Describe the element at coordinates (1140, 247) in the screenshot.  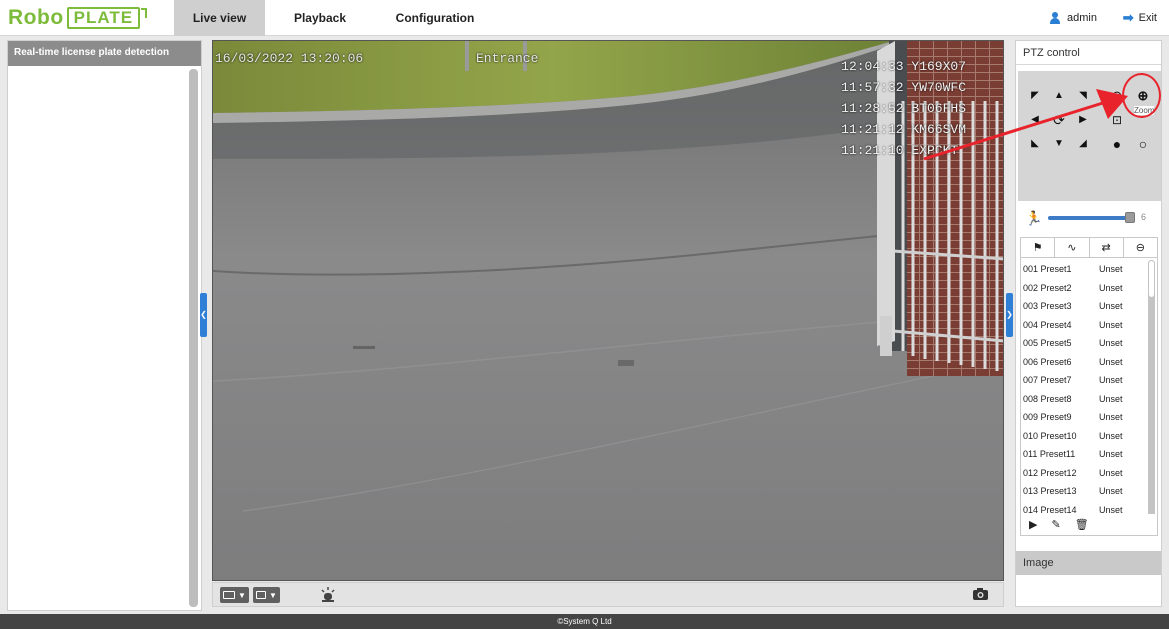
I see `link-icon: ⊖` at that location.